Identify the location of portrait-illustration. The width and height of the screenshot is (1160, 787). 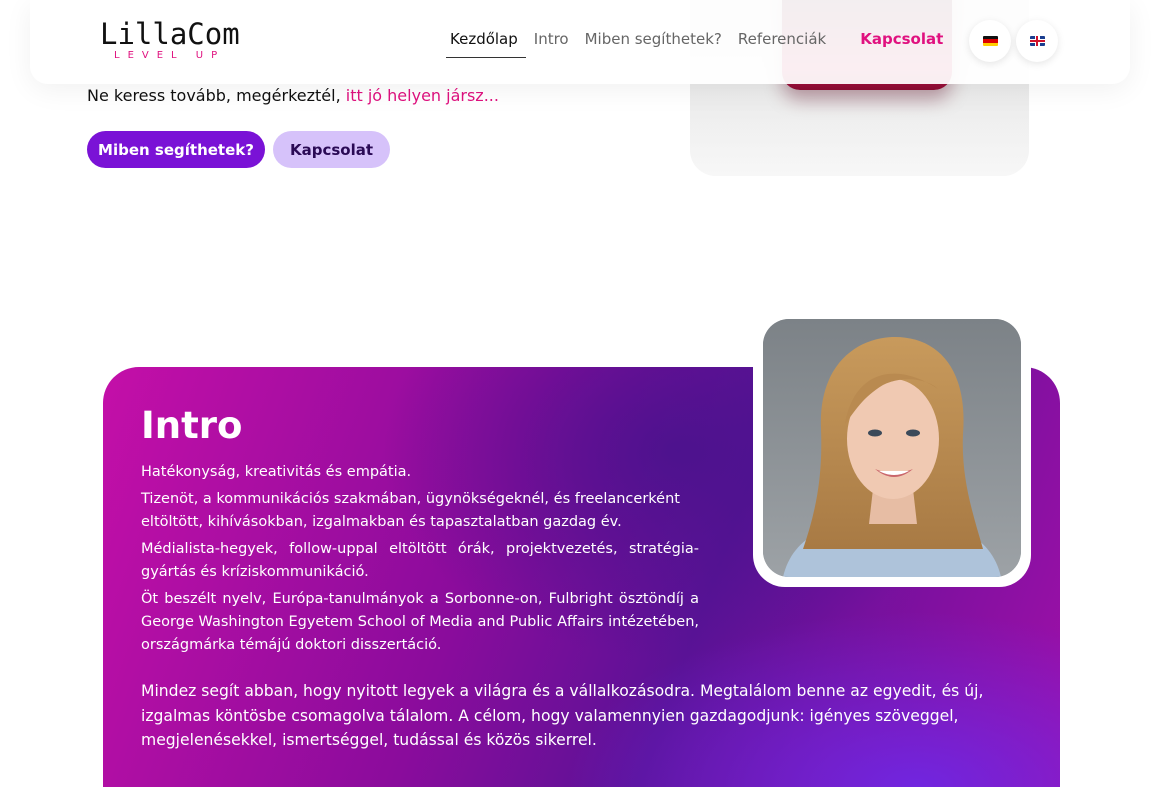
(892, 448).